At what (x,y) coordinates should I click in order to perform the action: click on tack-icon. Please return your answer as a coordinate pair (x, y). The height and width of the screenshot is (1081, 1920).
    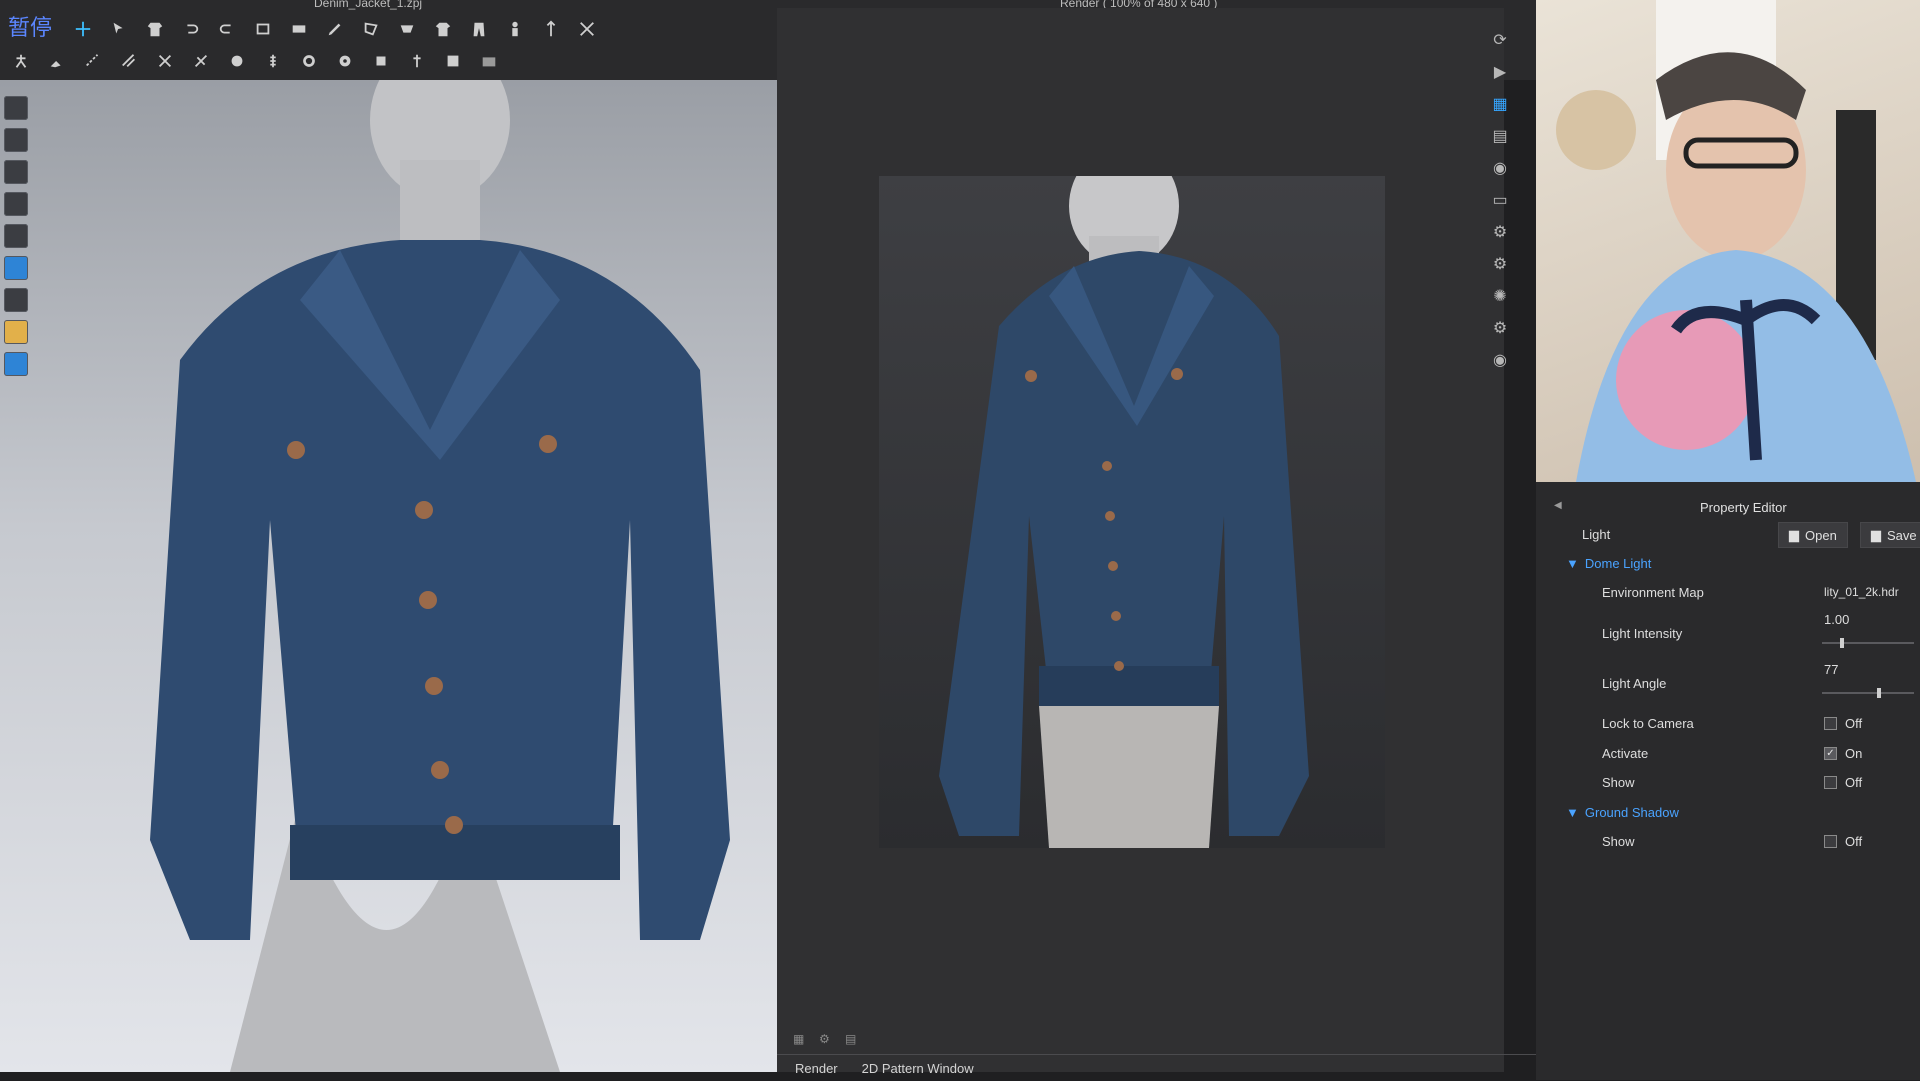
    Looking at the image, I should click on (201, 61).